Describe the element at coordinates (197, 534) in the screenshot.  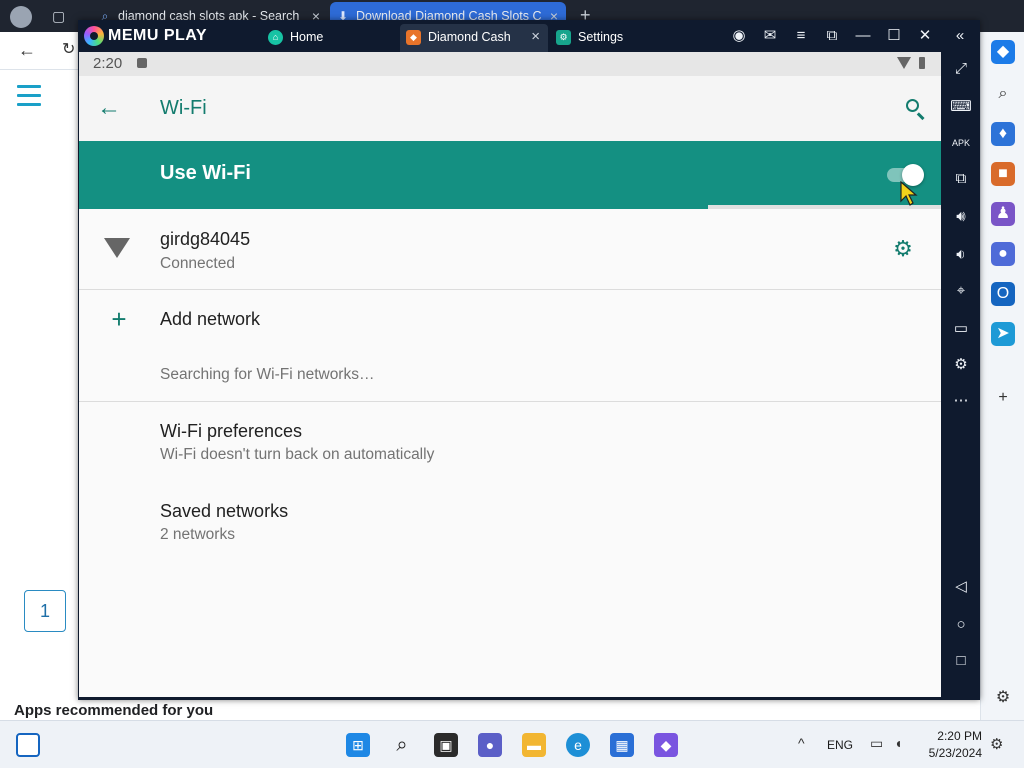
I see `saved-networks-subtitle: 2 networks` at that location.